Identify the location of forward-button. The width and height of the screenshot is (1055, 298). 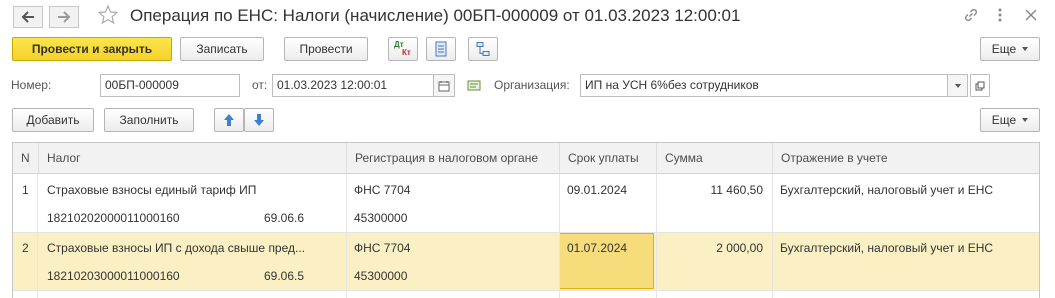
(64, 17).